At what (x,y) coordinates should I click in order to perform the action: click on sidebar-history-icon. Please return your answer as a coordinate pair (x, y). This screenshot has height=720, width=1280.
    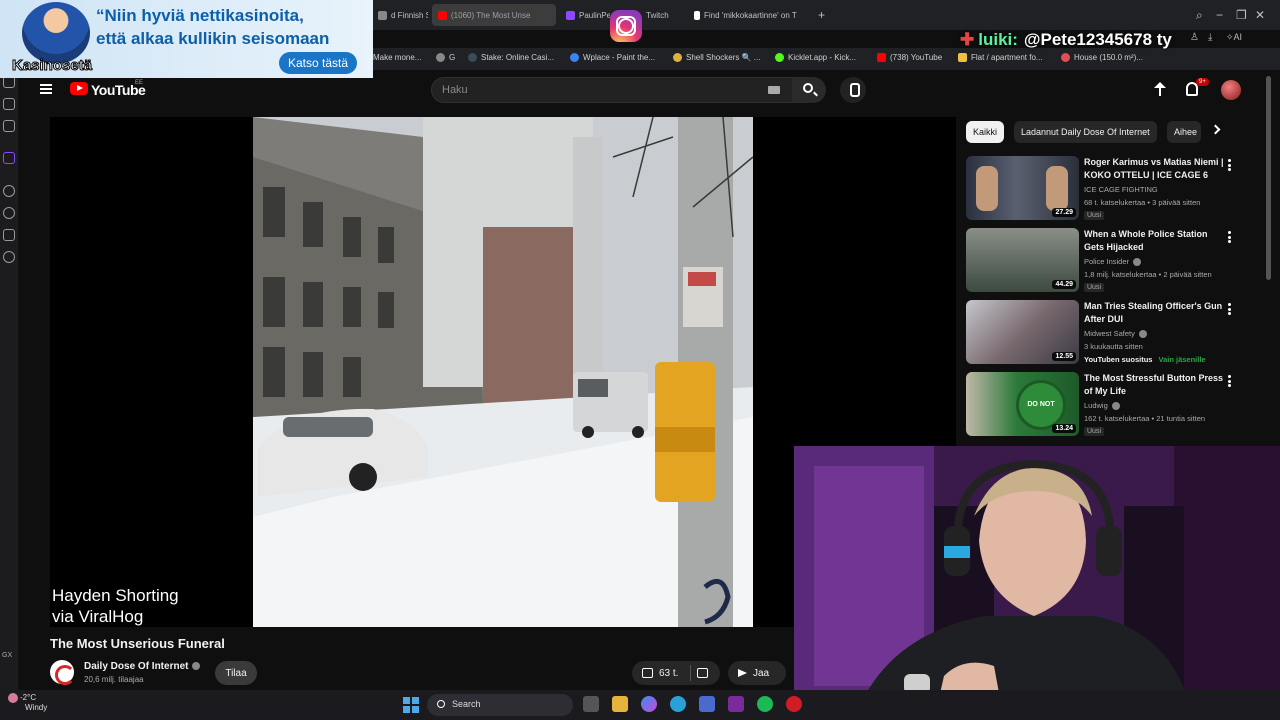
    Looking at the image, I should click on (9, 213).